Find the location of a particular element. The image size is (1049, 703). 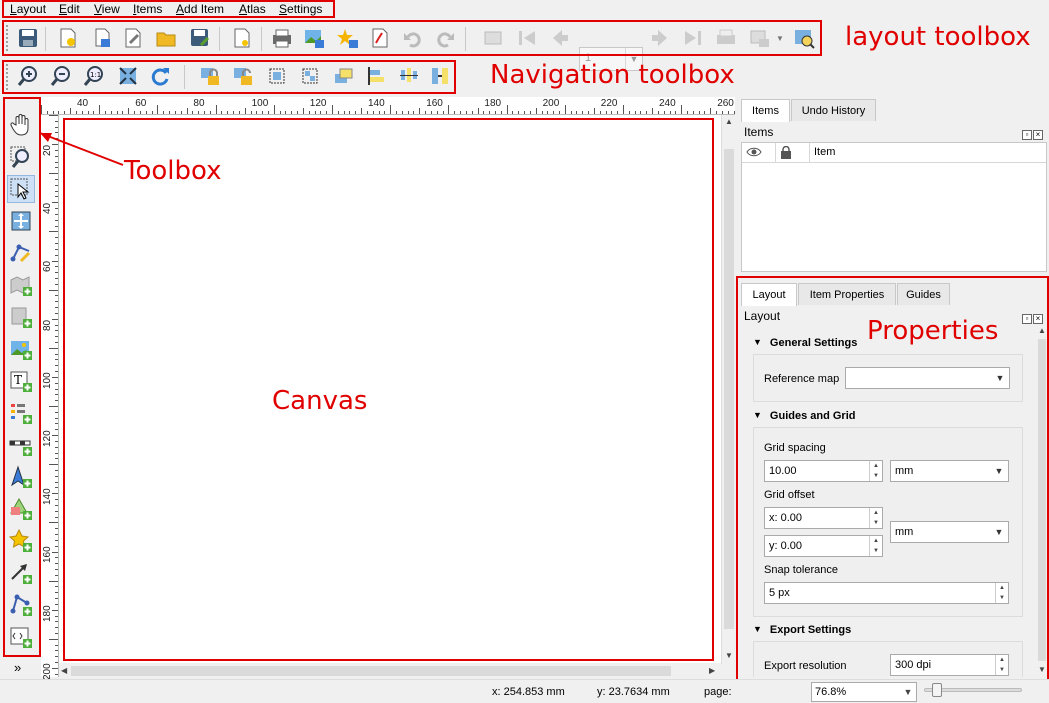

unlock-items-icon is located at coordinates (243, 76).